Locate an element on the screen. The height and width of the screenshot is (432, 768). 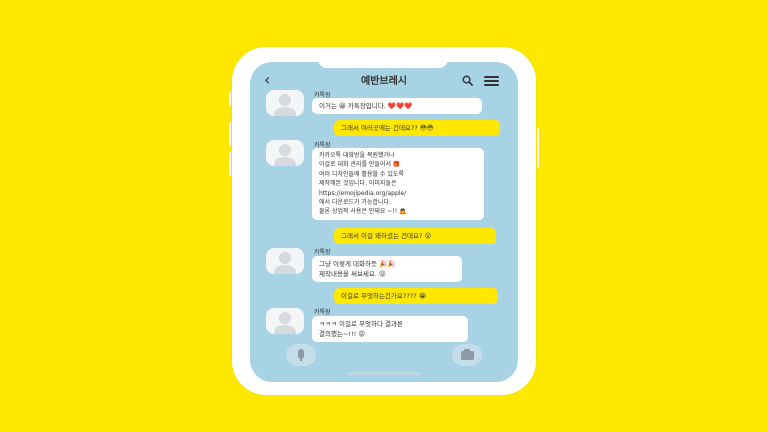
incoming-message: ㅋㅋㅋ 이걸로 무엇하다 결과론 결의했는~!!! 😝 is located at coordinates (390, 329).